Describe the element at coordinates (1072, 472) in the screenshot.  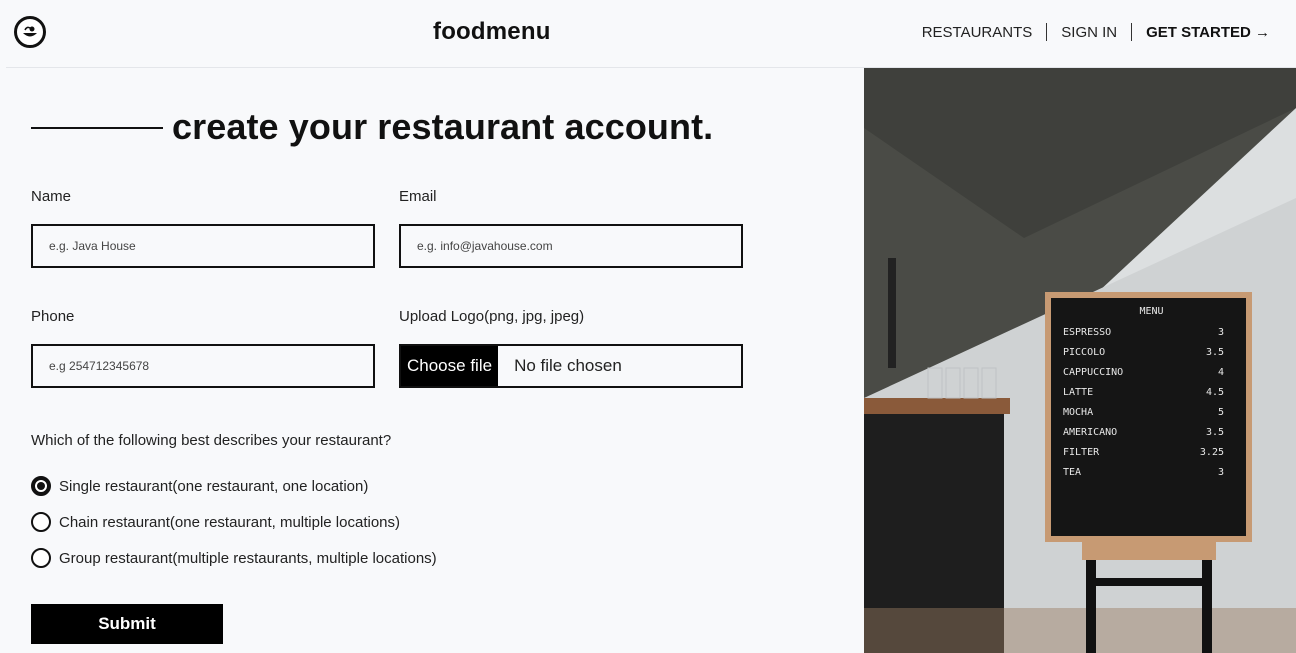
I see `menu-item-name: TEA` at that location.